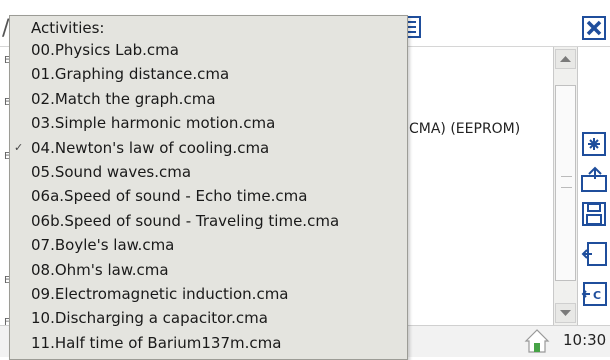  I want to click on menu-item-label: 01.Graphing distance.cma, so click(130, 74).